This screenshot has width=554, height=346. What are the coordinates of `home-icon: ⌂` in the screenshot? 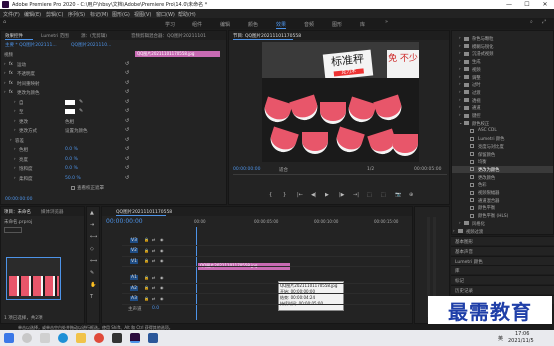 It's located at (4, 22).